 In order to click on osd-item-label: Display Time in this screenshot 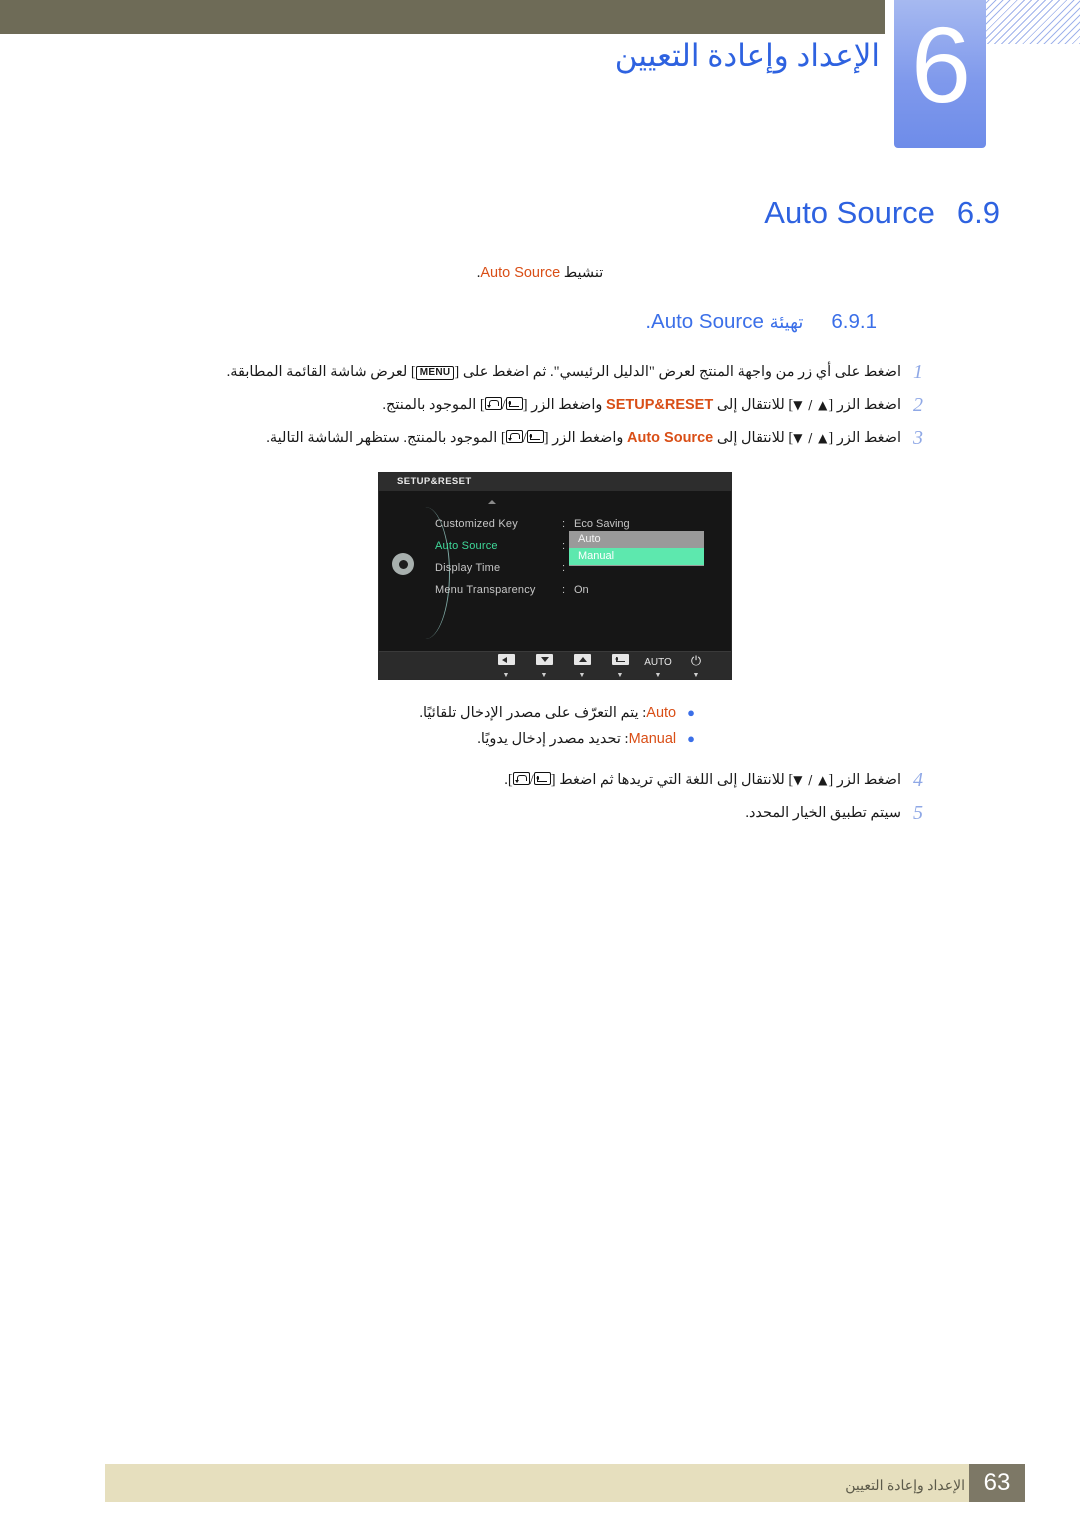, I will do `click(468, 568)`.